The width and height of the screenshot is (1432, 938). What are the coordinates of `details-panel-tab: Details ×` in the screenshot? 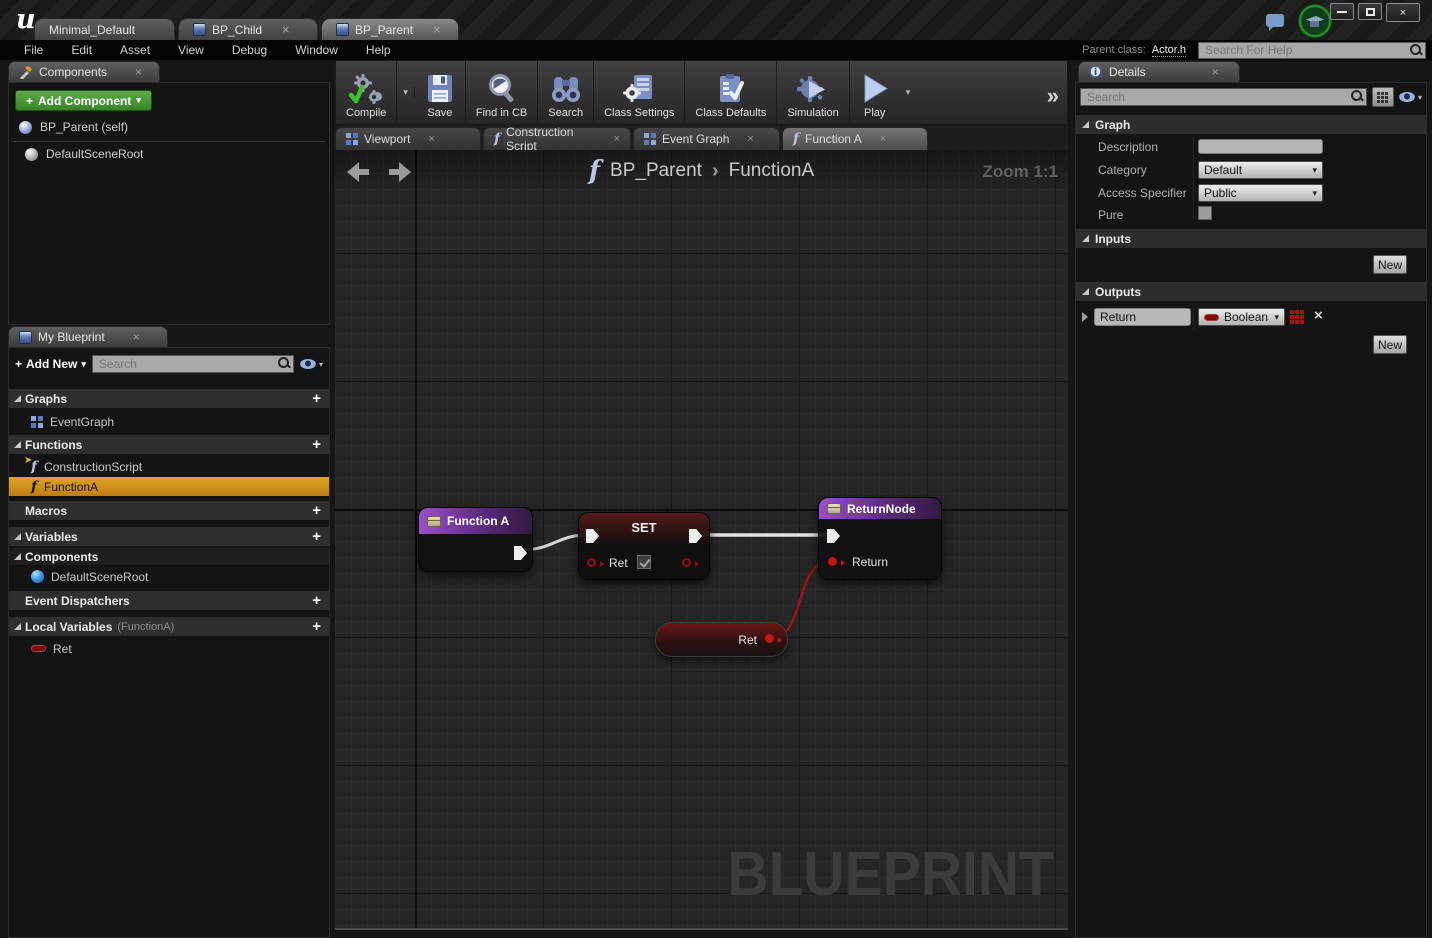 It's located at (1159, 71).